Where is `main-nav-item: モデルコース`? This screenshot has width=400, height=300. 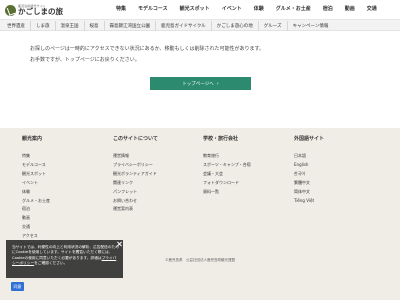
main-nav-item: モデルコース is located at coordinates (153, 8).